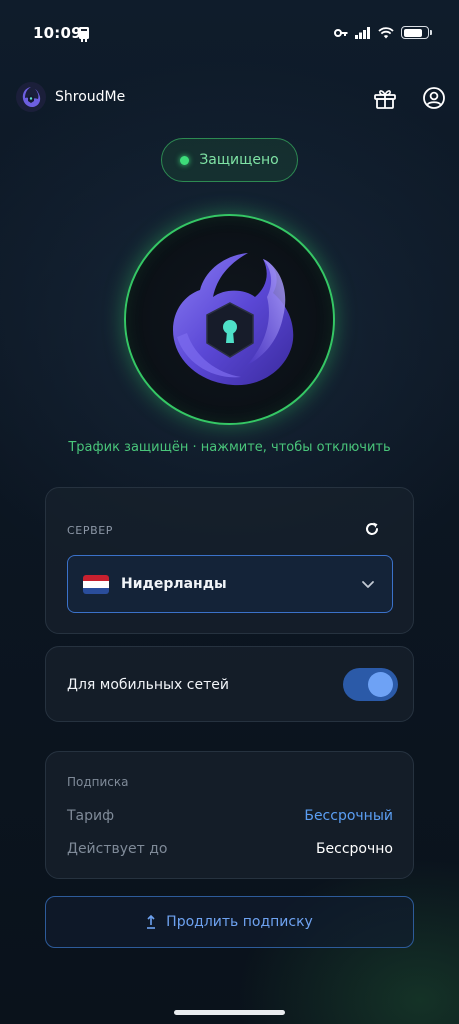  Describe the element at coordinates (372, 529) in the screenshot. I see `refresh-icon` at that location.